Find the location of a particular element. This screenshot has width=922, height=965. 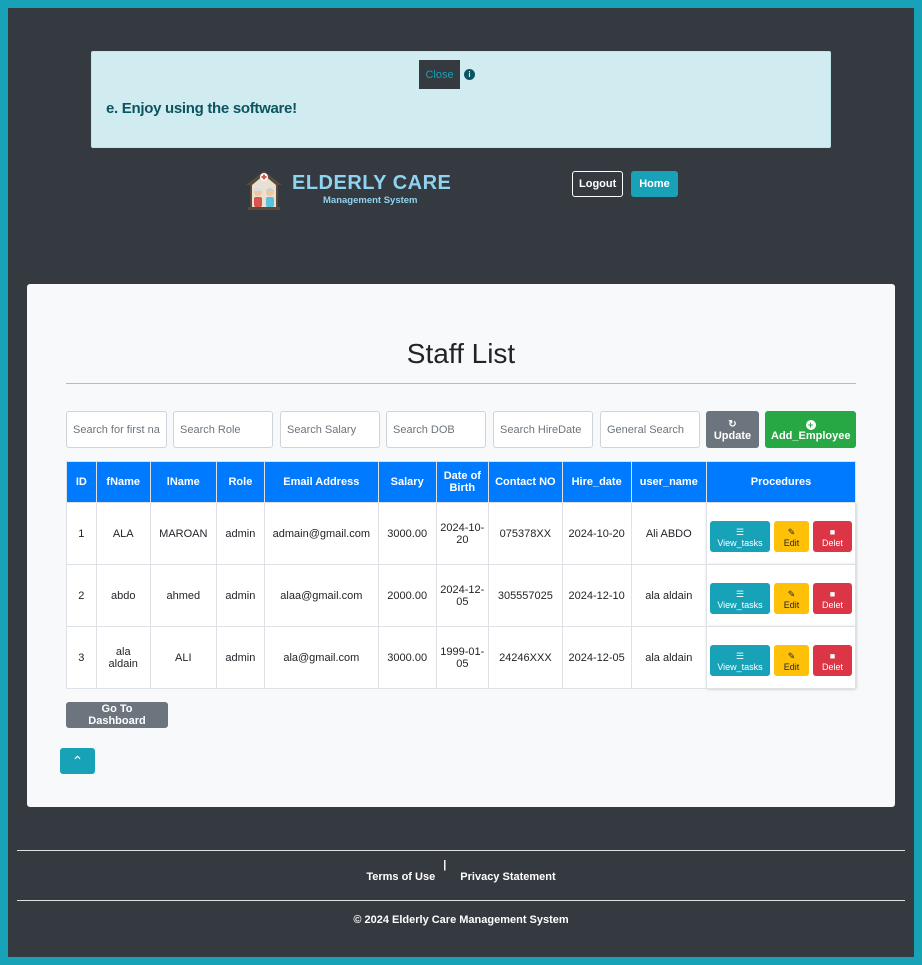

add-employee-button: + Add_Employee is located at coordinates (810, 429).